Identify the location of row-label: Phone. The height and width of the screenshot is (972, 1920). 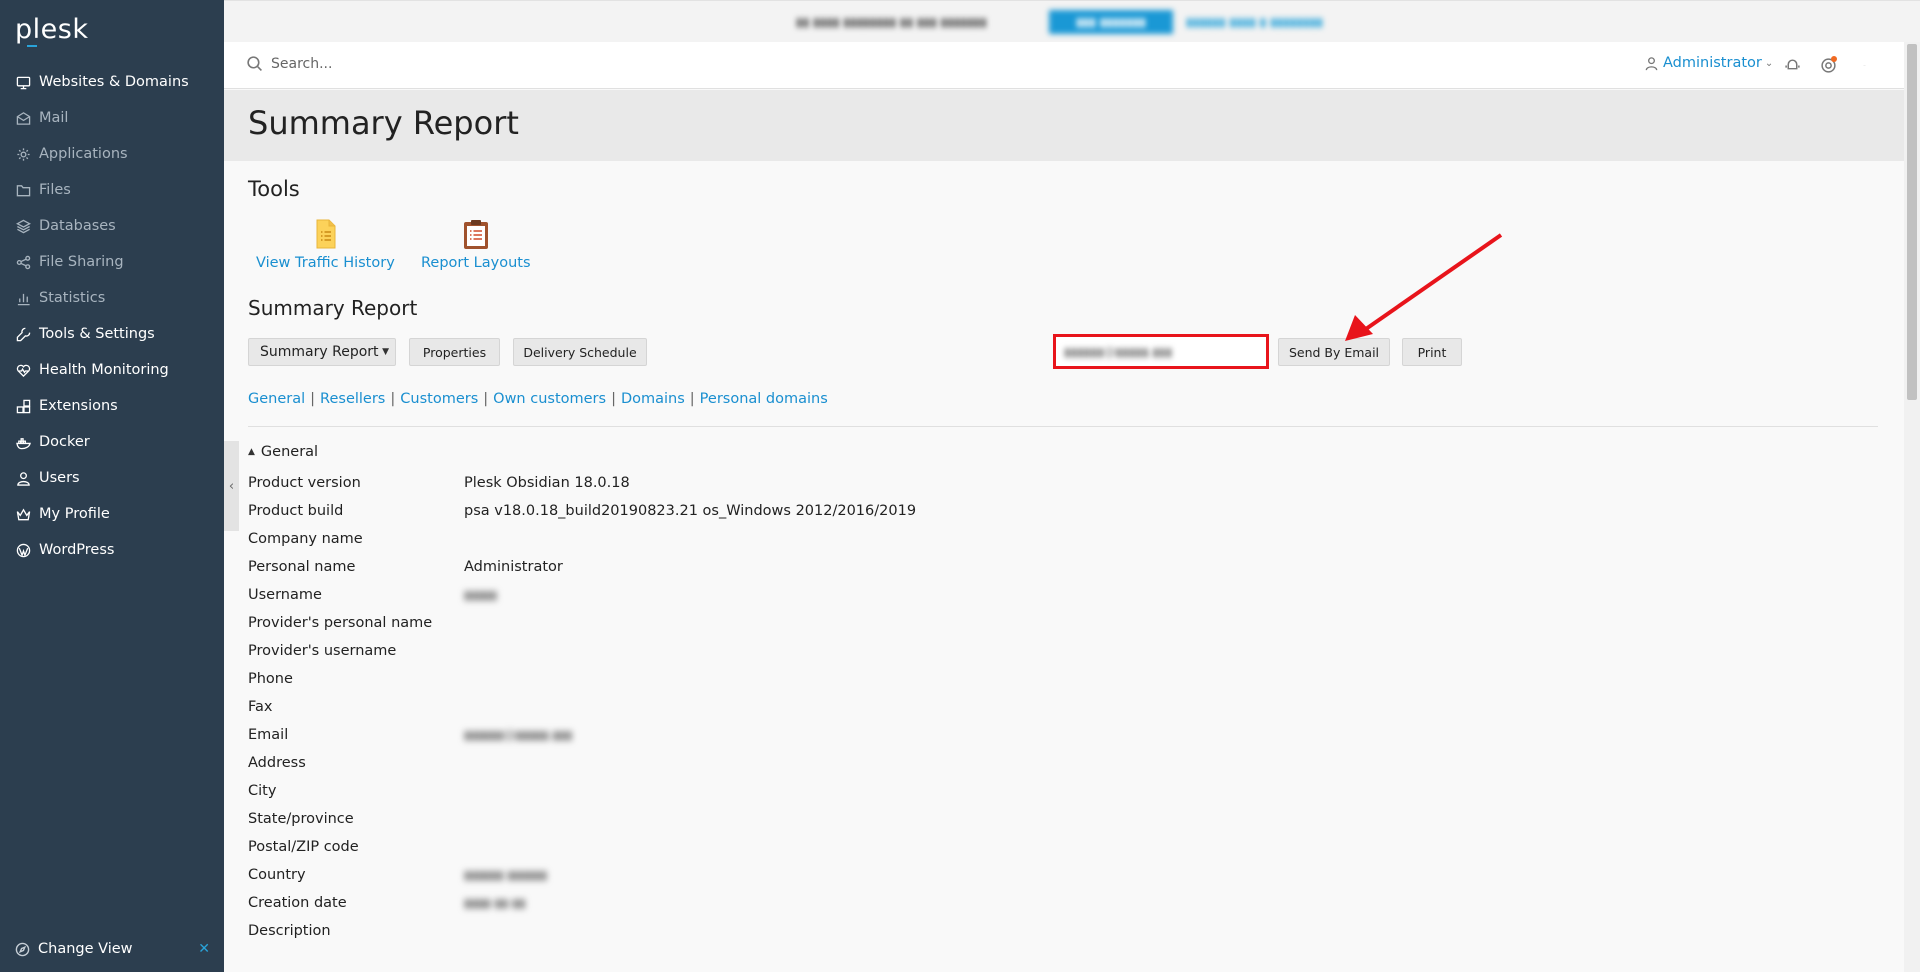
(270, 679).